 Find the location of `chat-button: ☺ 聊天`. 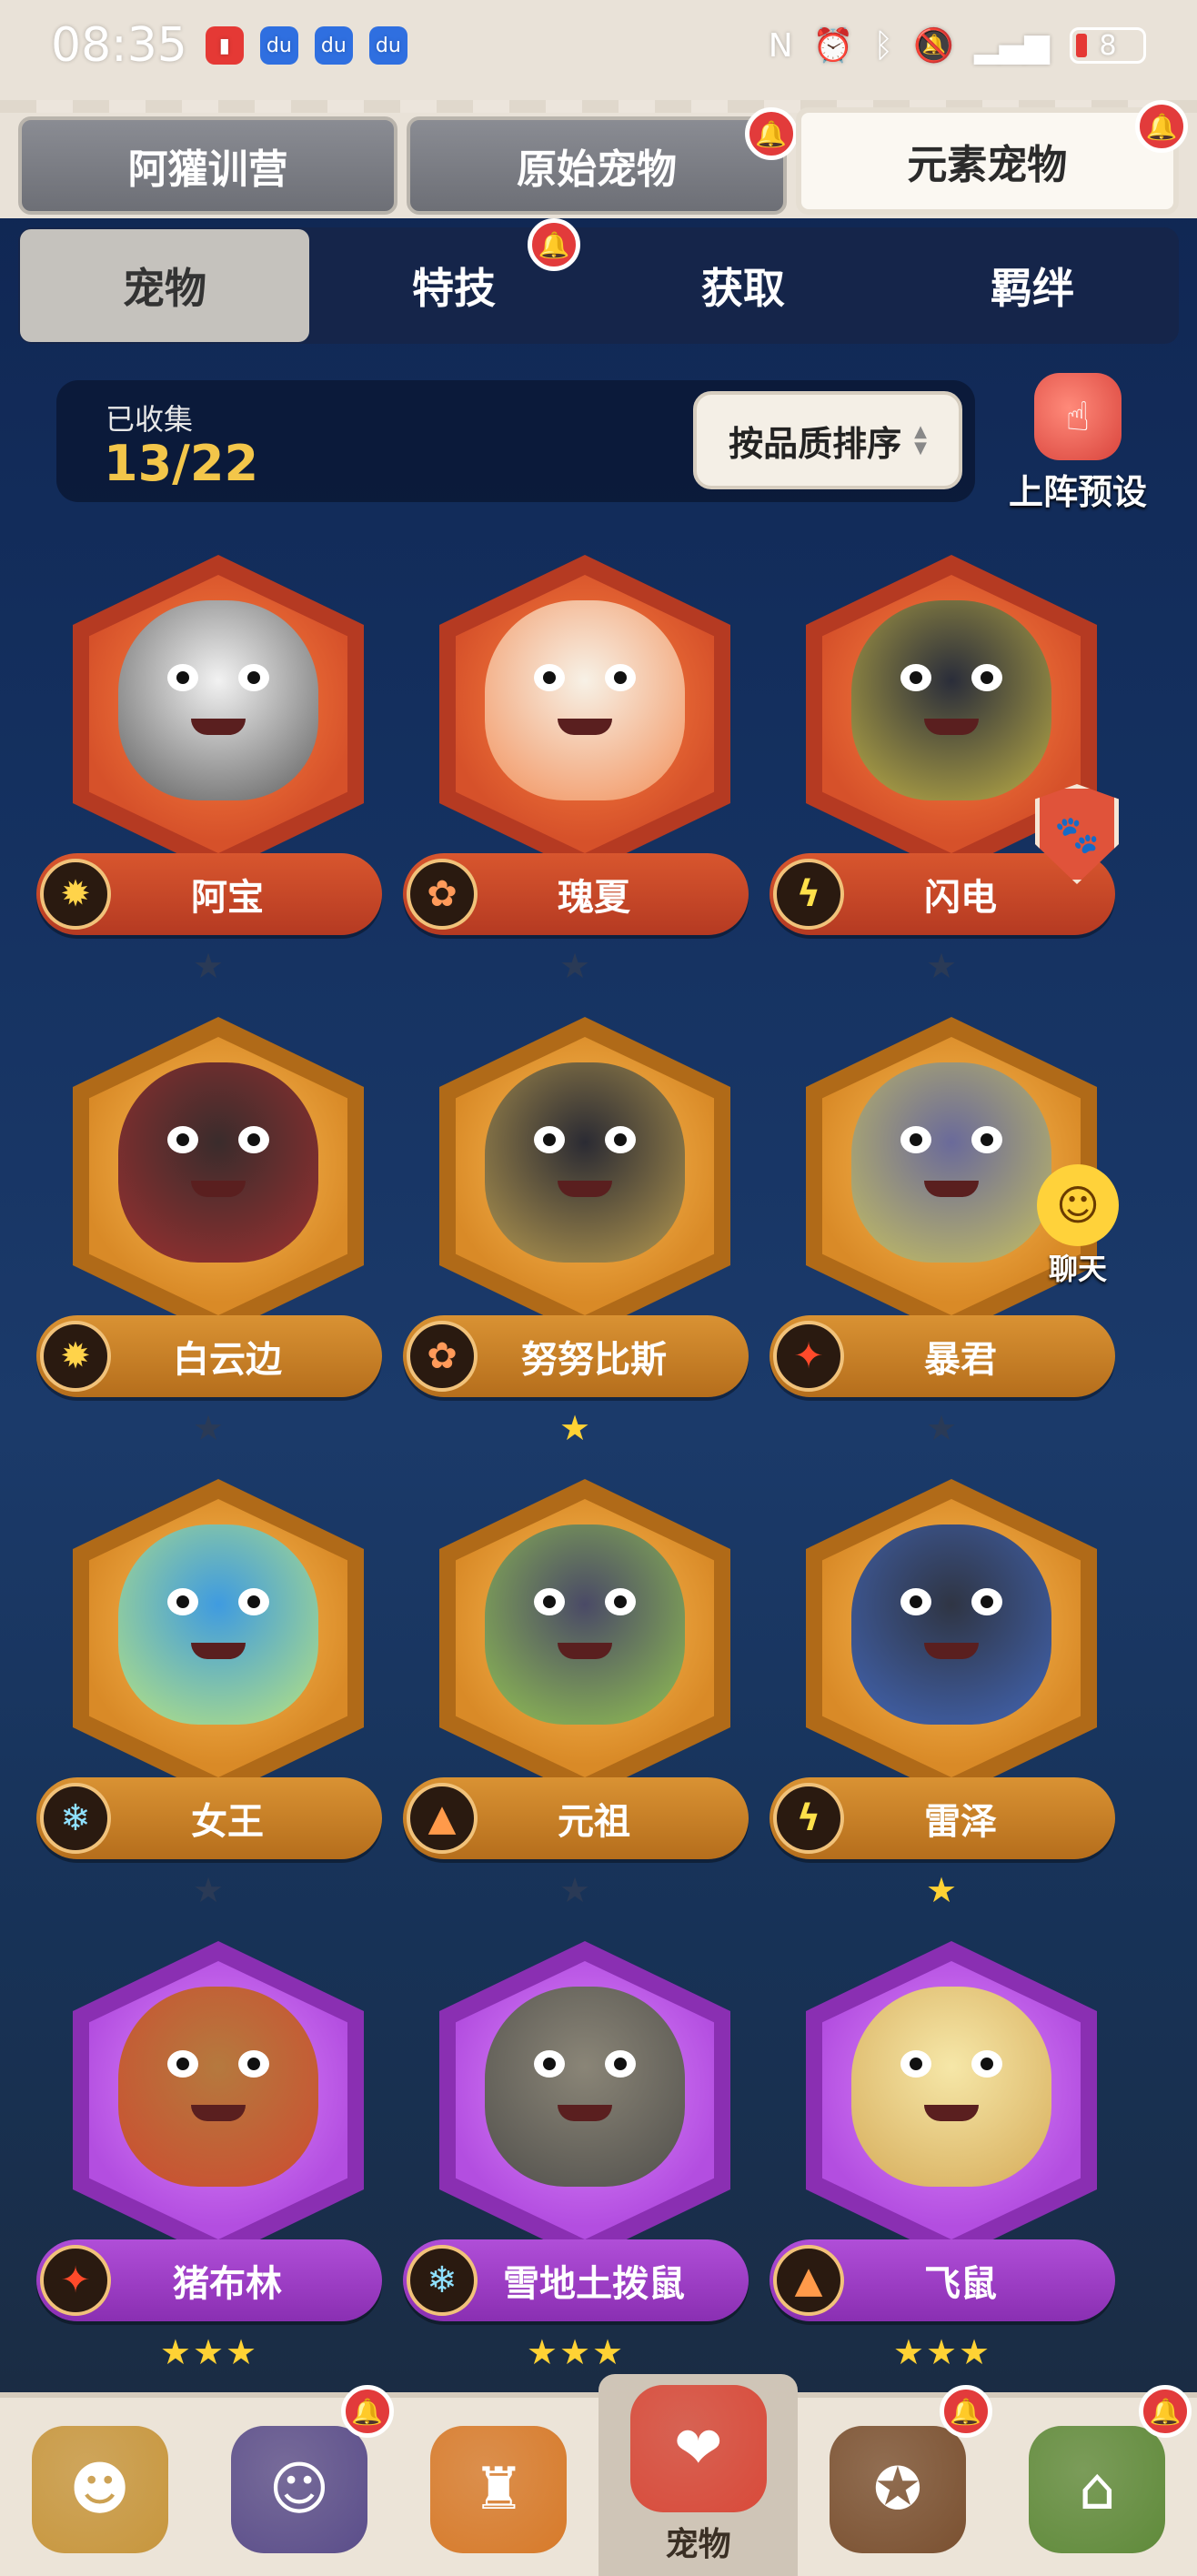

chat-button: ☺ 聊天 is located at coordinates (1078, 1226).